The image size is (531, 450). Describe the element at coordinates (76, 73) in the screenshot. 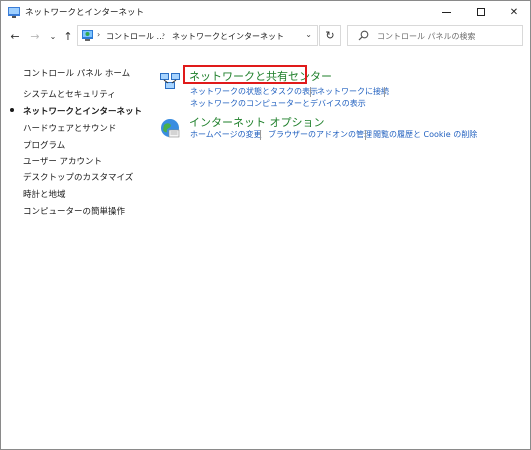

I see `sidebar-item-control-panel-home: コントロール パネル ホーム` at that location.